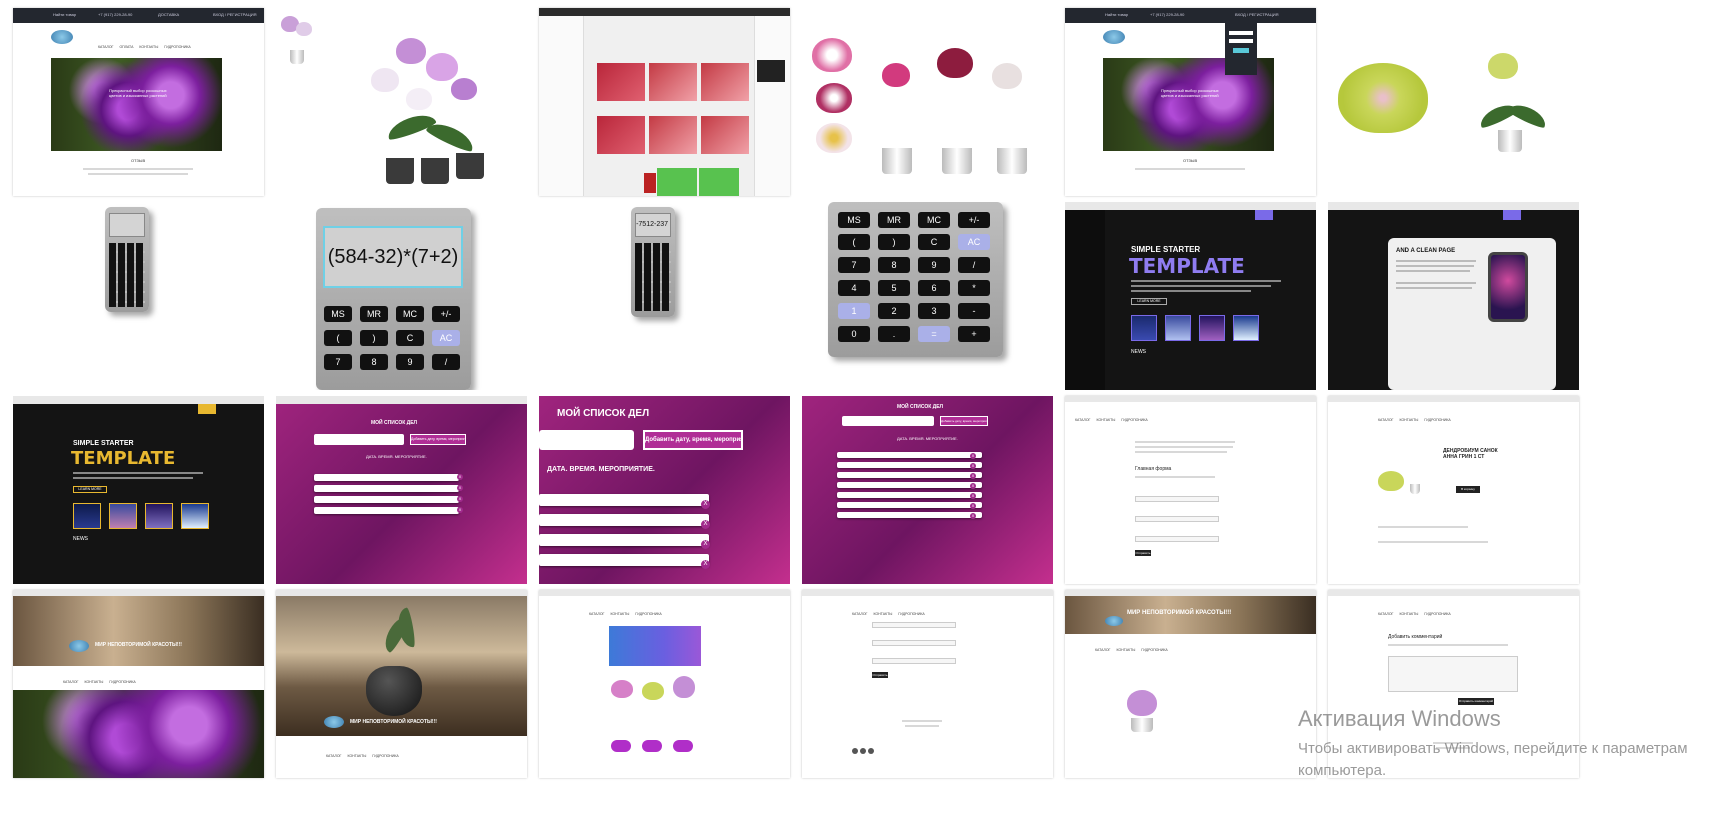  What do you see at coordinates (126, 47) in the screenshot?
I see `nav-item: ОПЛАТА` at bounding box center [126, 47].